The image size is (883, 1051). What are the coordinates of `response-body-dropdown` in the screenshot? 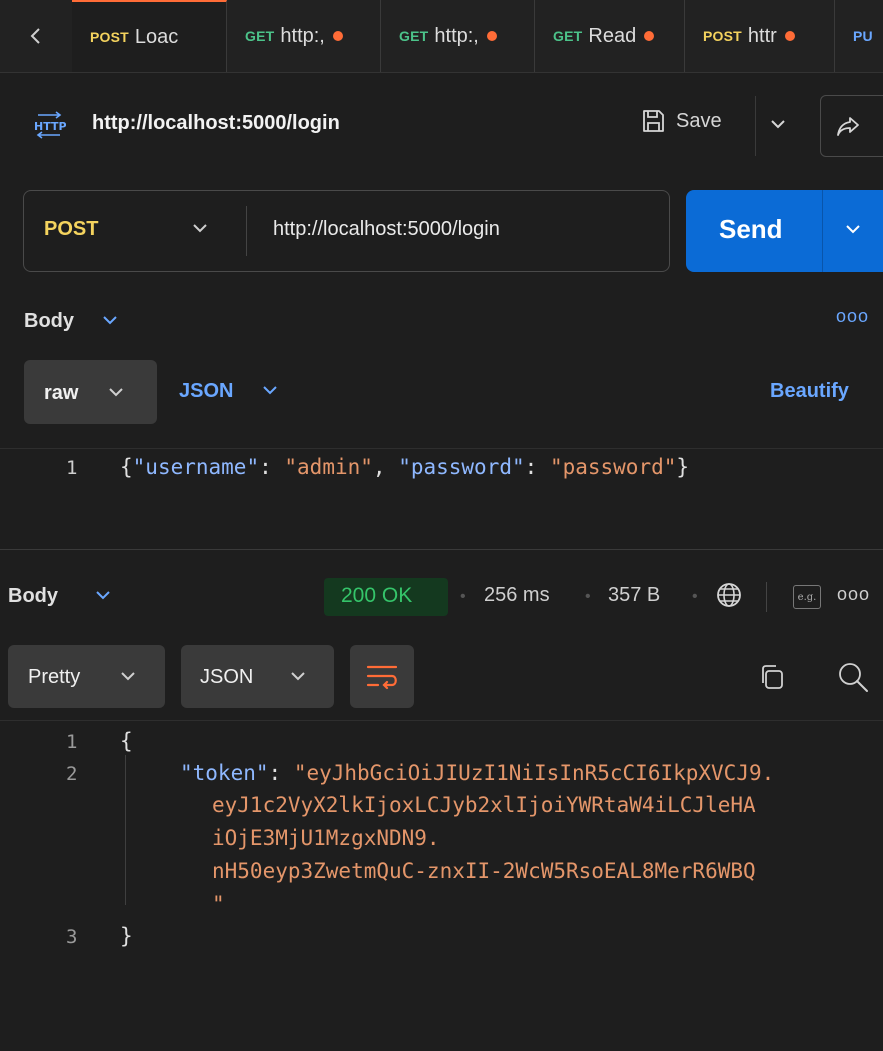 It's located at (103, 597).